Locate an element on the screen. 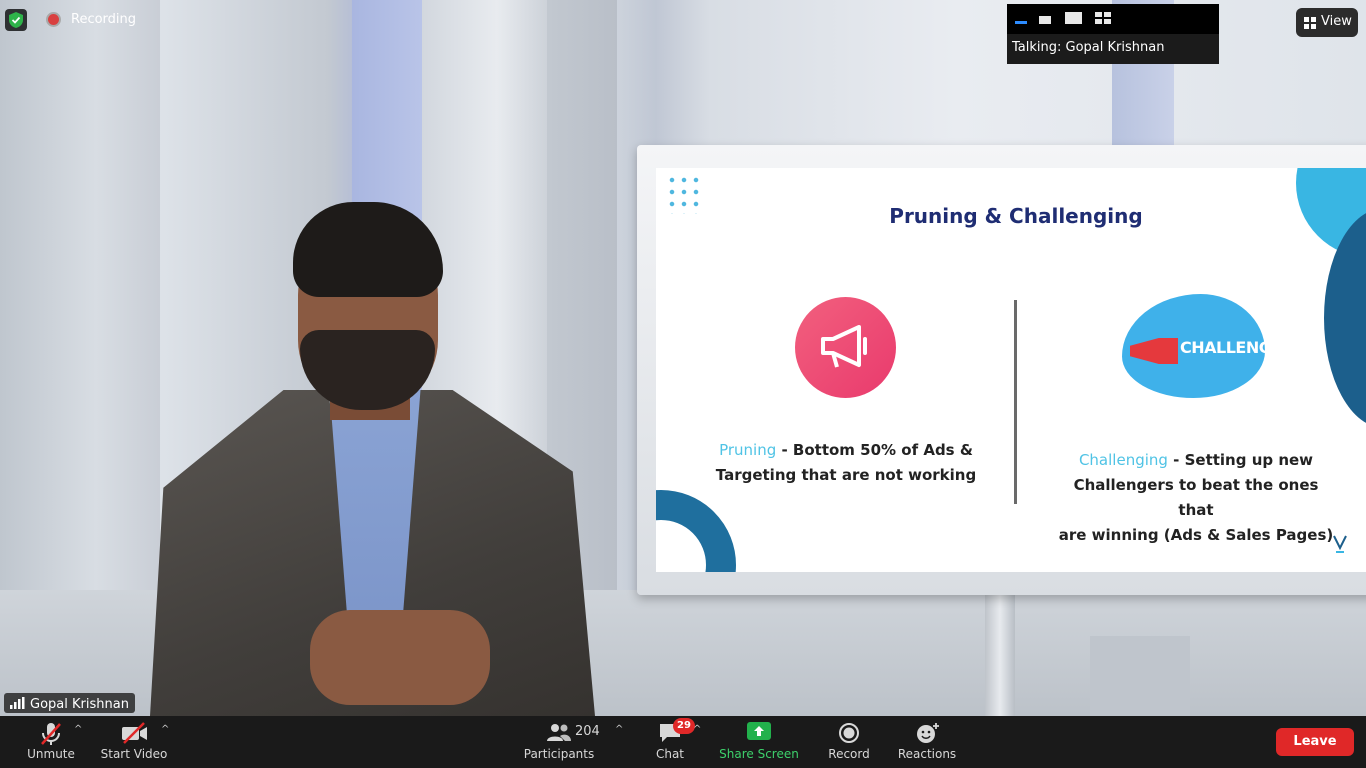  slide-title: Pruning & Challenging is located at coordinates (1016, 216).